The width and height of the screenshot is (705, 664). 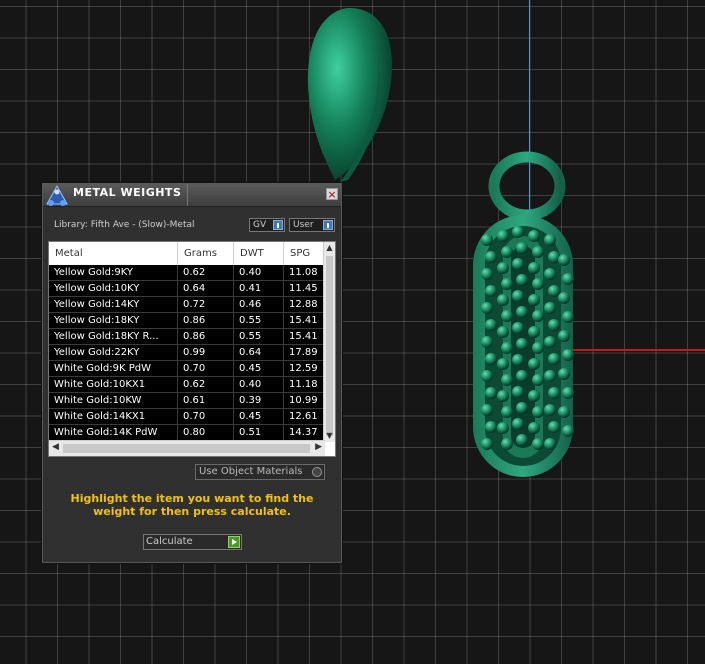 I want to click on teardrop-model, so click(x=349, y=95).